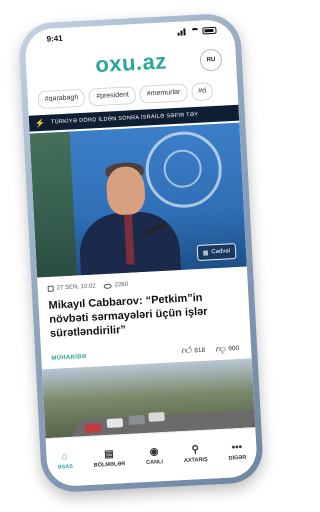  Describe the element at coordinates (40, 123) in the screenshot. I see `lightning-icon: ⚡` at that location.